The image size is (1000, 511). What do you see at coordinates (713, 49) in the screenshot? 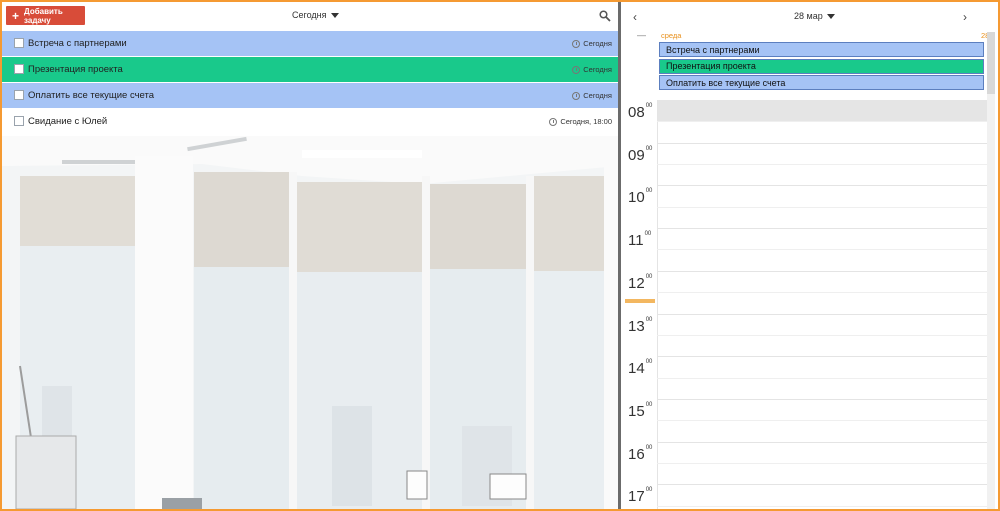
I see `event-title: Встреча с партнерами` at bounding box center [713, 49].